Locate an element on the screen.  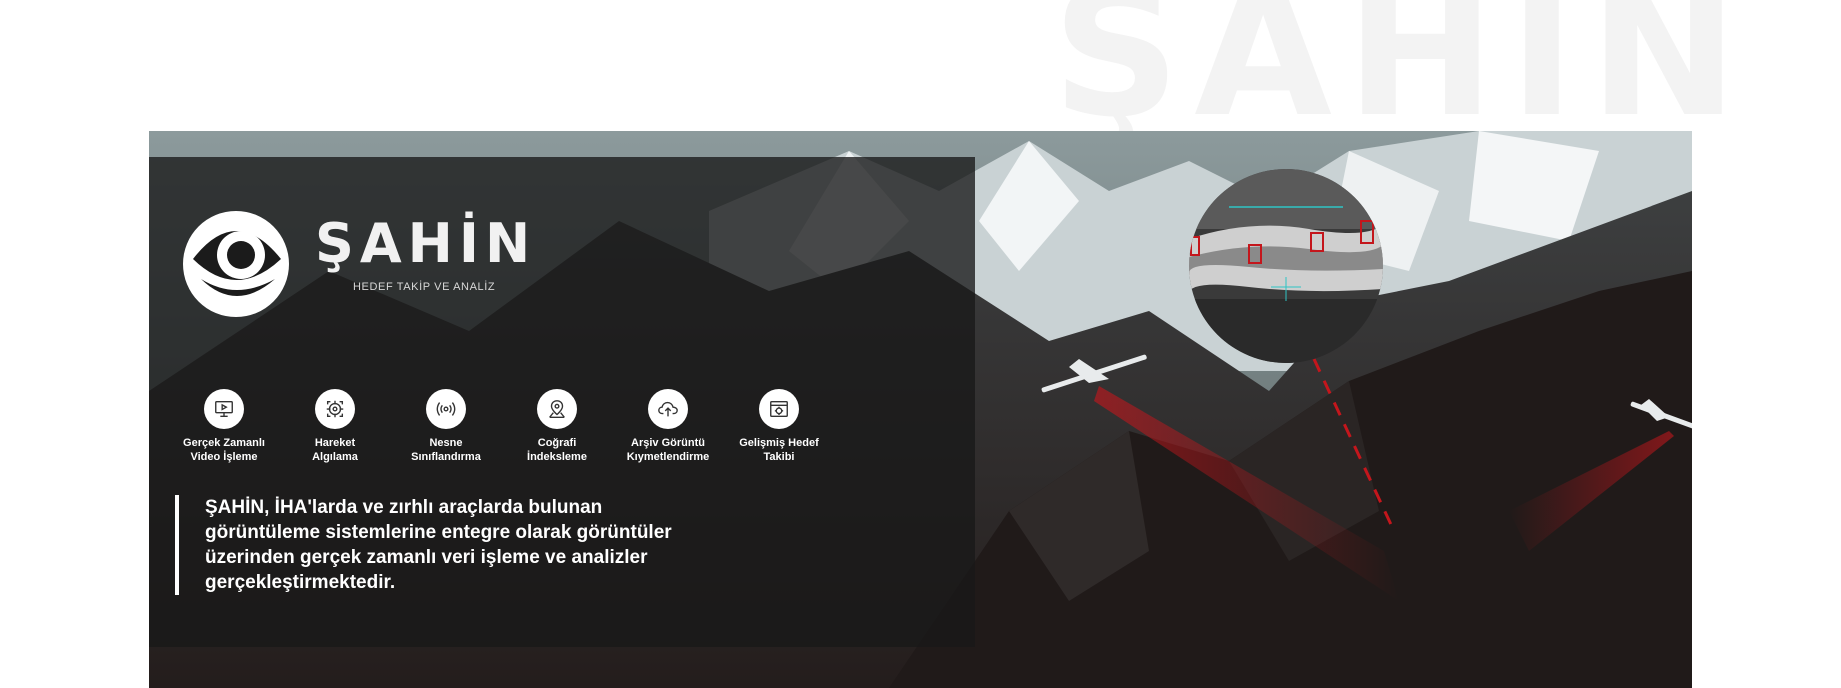
eye-logo-icon is located at coordinates (236, 264).